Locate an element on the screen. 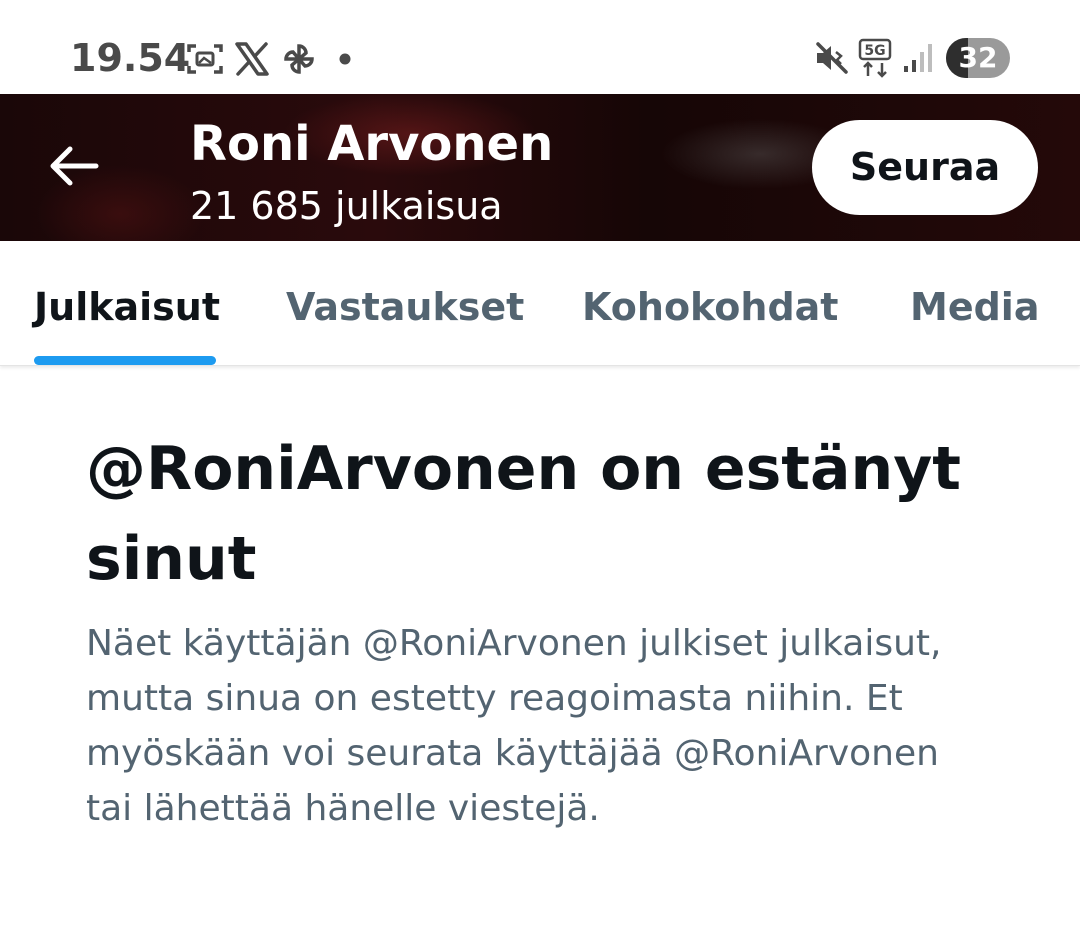  tab-media: Media is located at coordinates (974, 307).